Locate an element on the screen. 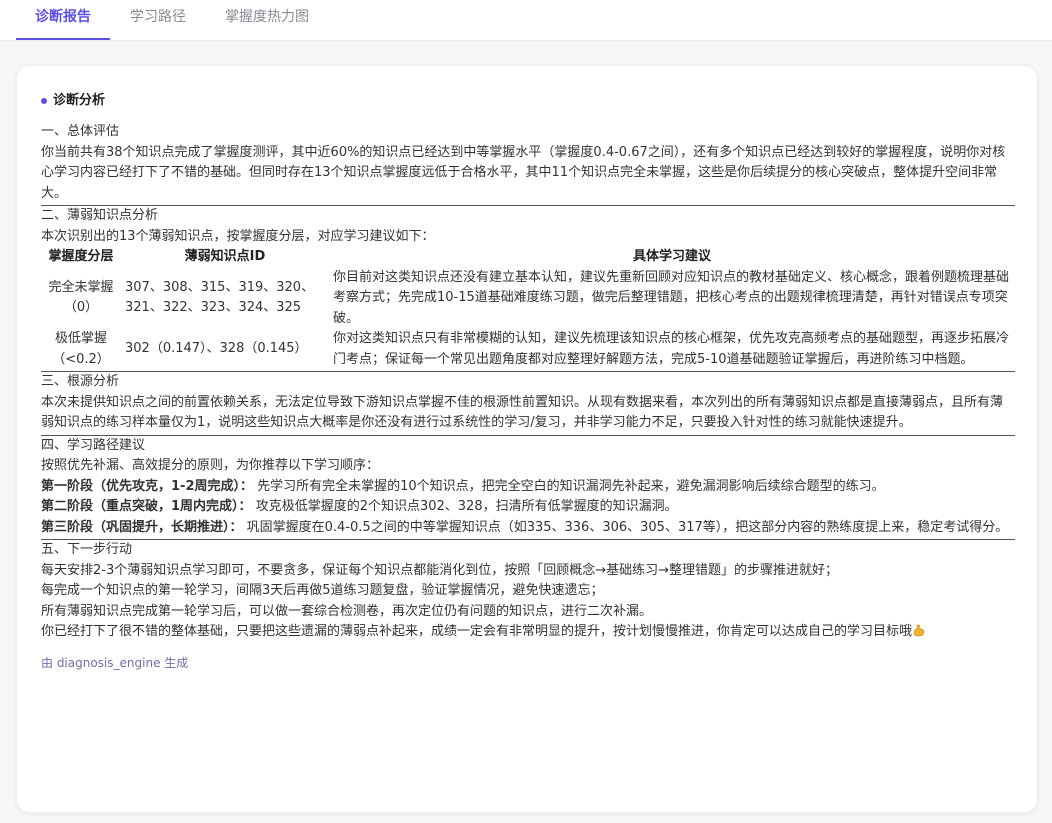  section-intro-learning-path: 按照优先补漏、高效提分的原则，为你推荐以下学习顺序： is located at coordinates (210, 465).